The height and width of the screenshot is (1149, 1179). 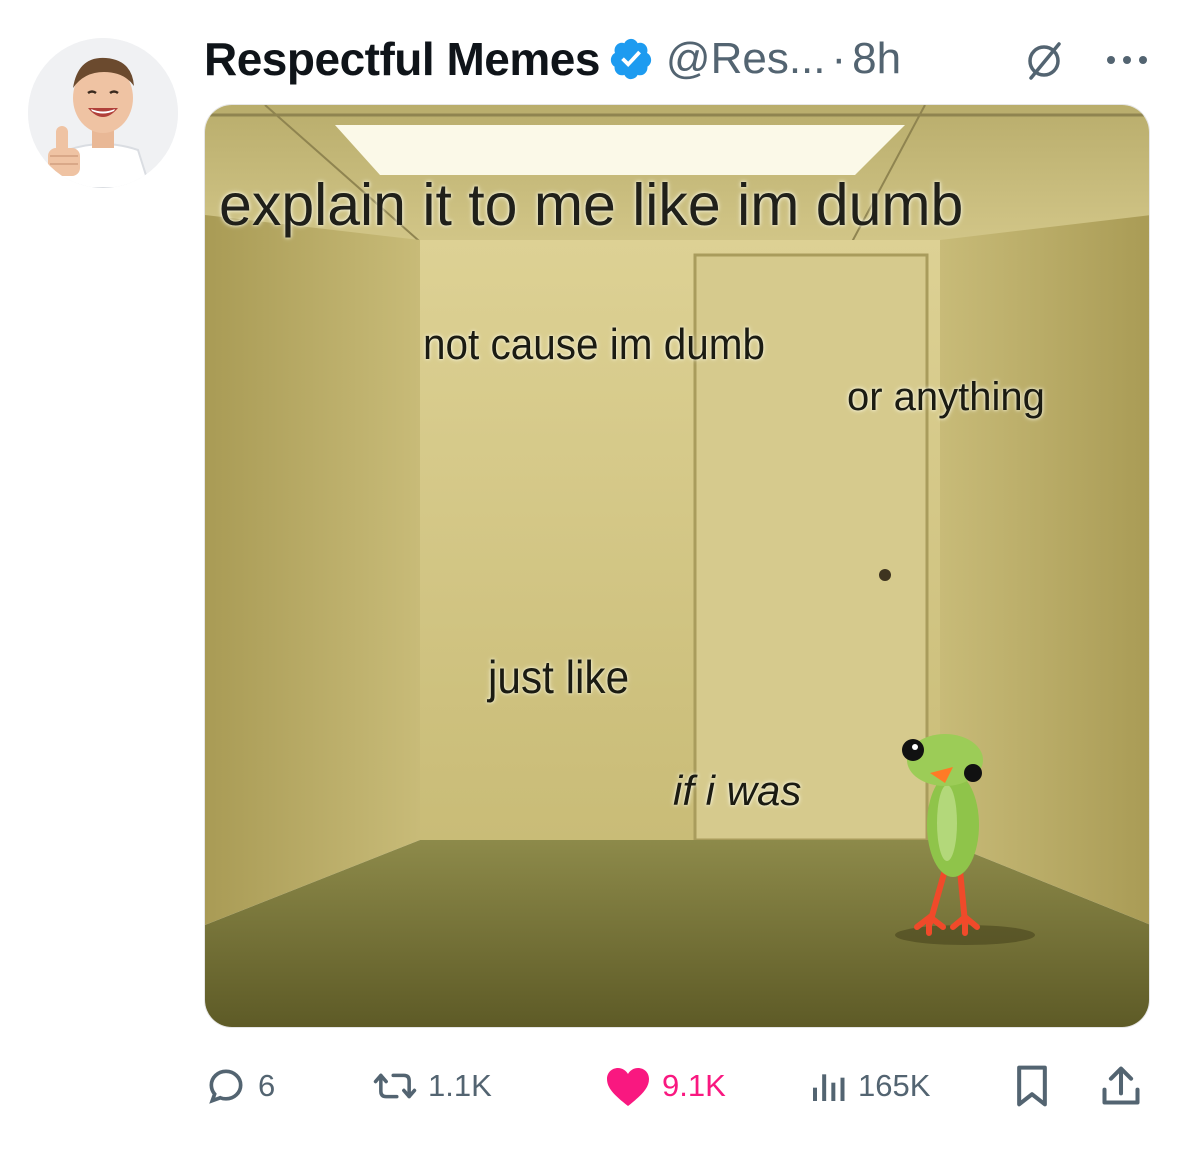 What do you see at coordinates (894, 1085) in the screenshot?
I see `view-count: 165K` at bounding box center [894, 1085].